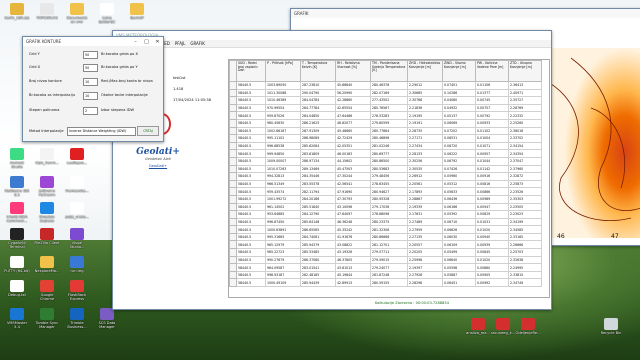 The image size is (640, 360). I want to click on table-cell: 2.28735, so click(425, 131).